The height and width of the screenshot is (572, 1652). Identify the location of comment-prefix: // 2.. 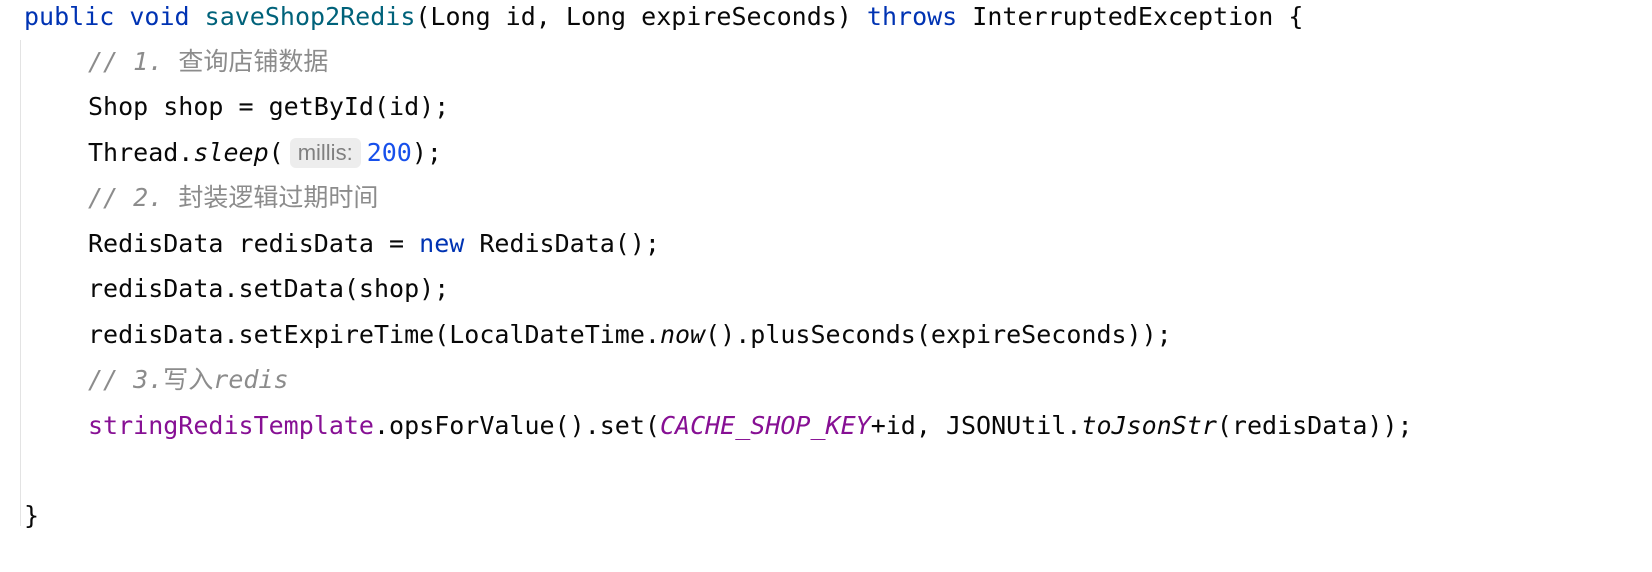
(133, 197).